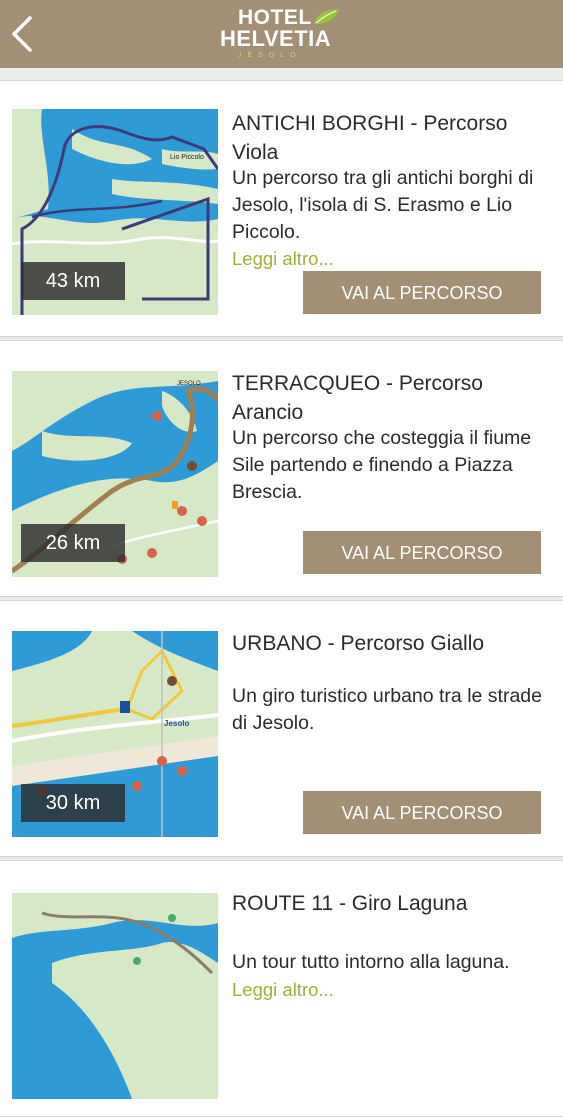  Describe the element at coordinates (187, 157) in the screenshot. I see `map-place-label: Lio Piccolo` at that location.